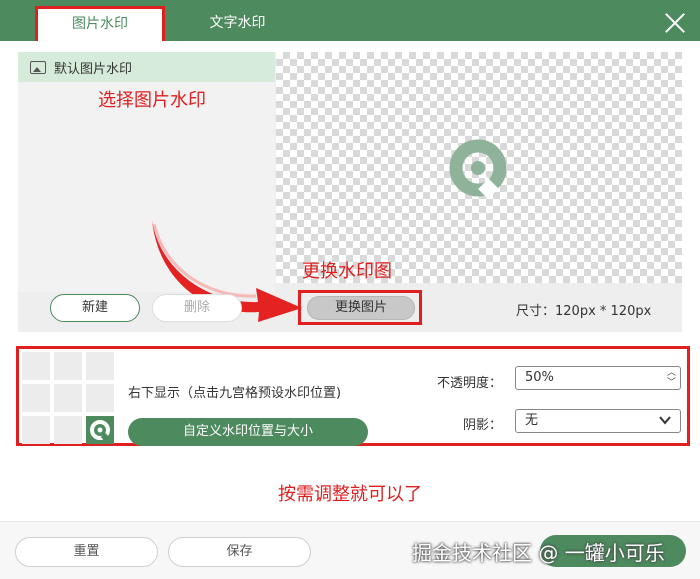 The height and width of the screenshot is (579, 700). Describe the element at coordinates (38, 67) in the screenshot. I see `image-icon` at that location.